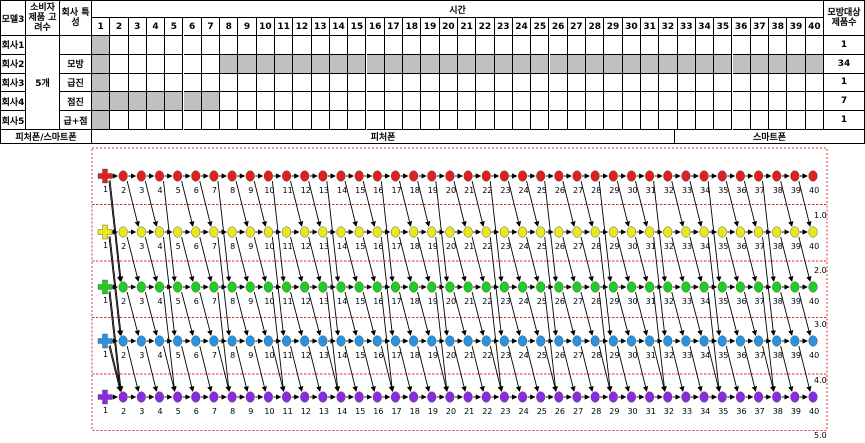 Image resolution: width=865 pixels, height=443 pixels. Describe the element at coordinates (487, 246) in the screenshot. I see `node-label: 22` at that location.